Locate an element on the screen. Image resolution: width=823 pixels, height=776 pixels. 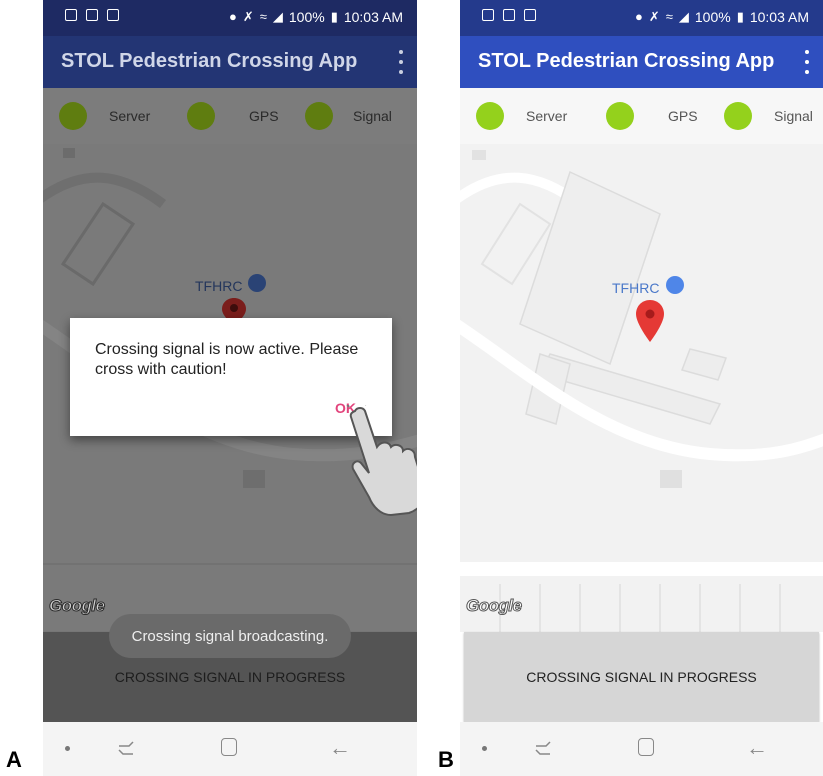
toast-message: Crossing signal broadcasting. is located at coordinates (230, 636).